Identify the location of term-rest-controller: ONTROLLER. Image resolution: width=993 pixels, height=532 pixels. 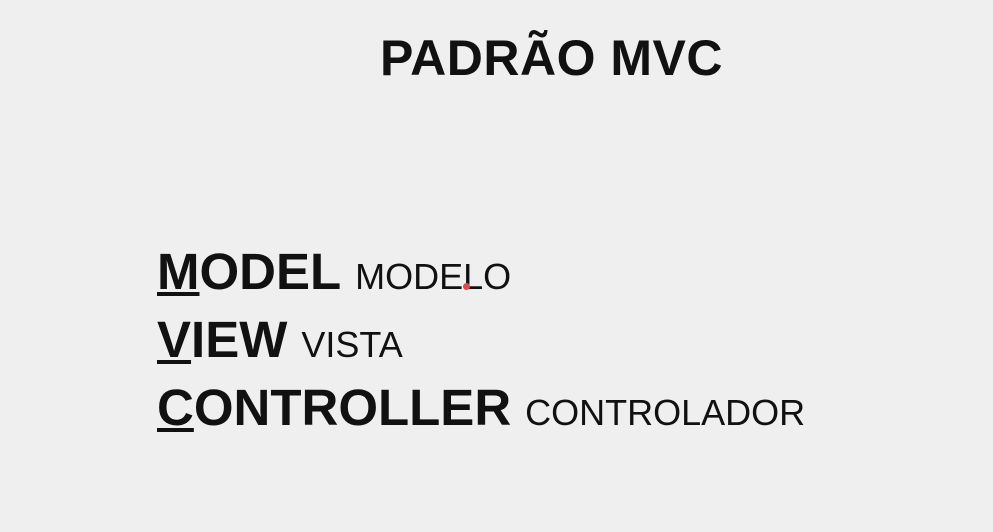
(352, 407).